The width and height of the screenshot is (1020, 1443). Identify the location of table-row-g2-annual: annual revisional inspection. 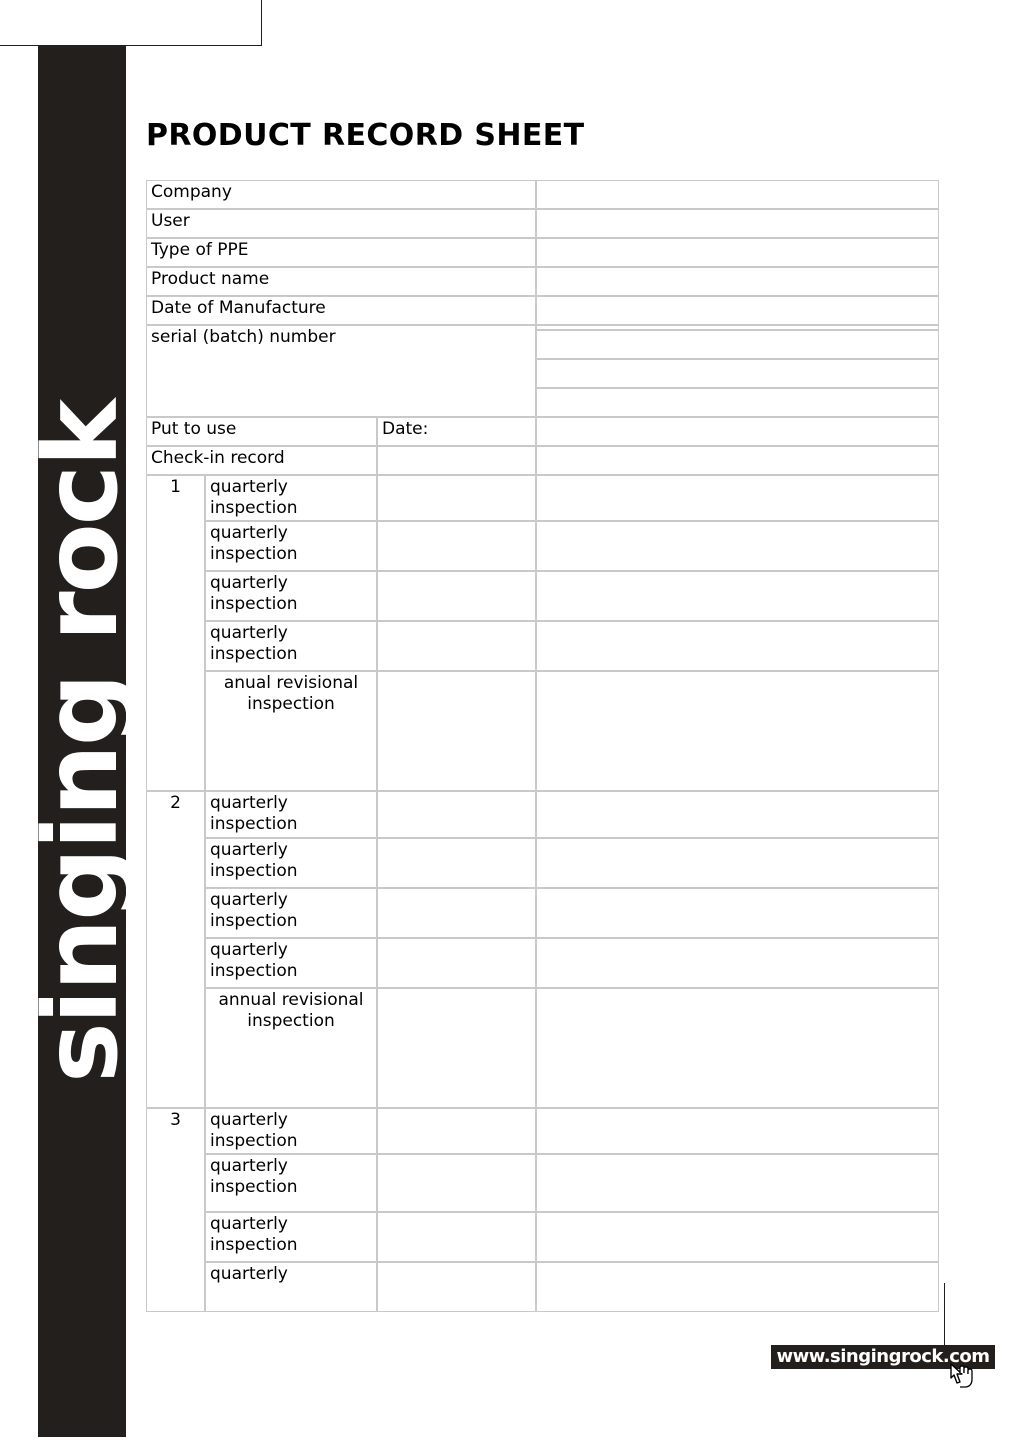
(543, 1047).